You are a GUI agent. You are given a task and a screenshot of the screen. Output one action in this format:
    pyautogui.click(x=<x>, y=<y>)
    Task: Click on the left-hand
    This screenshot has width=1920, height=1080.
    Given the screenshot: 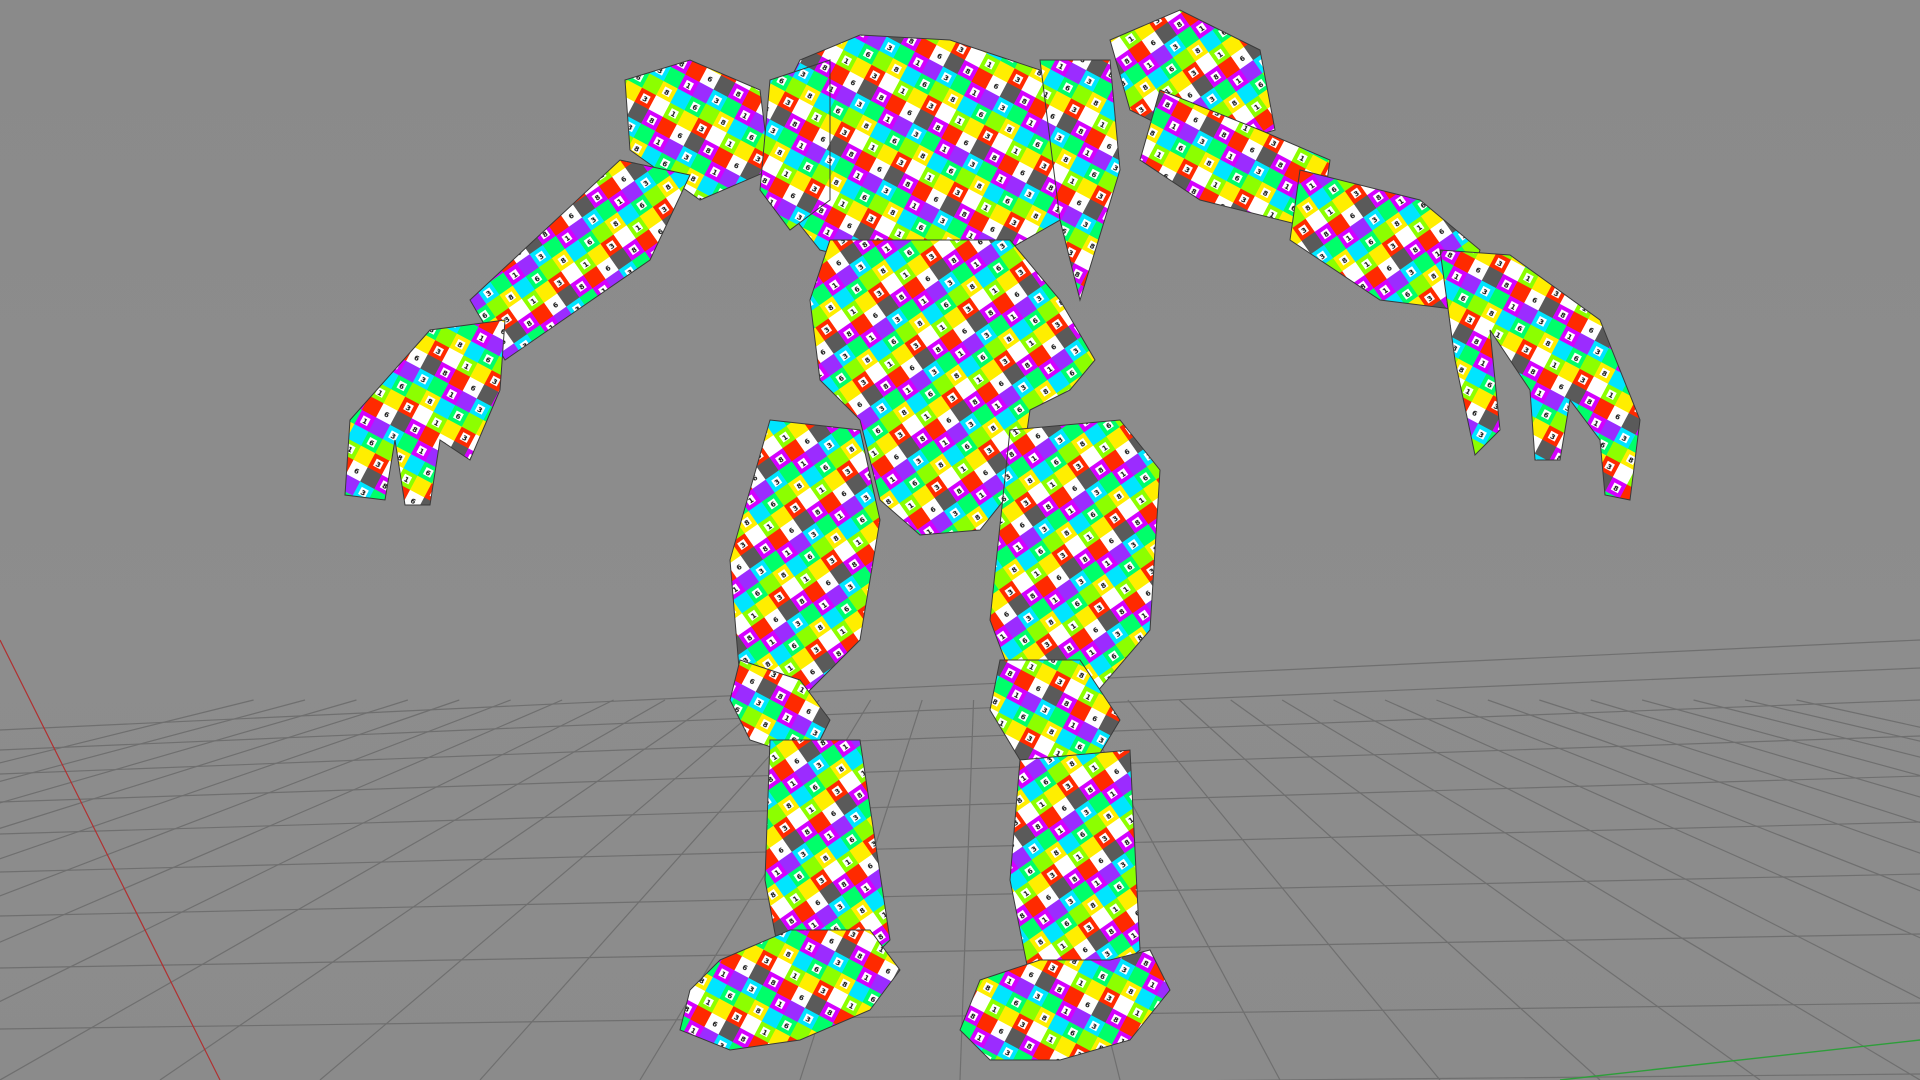 What is the action you would take?
    pyautogui.click(x=425, y=412)
    